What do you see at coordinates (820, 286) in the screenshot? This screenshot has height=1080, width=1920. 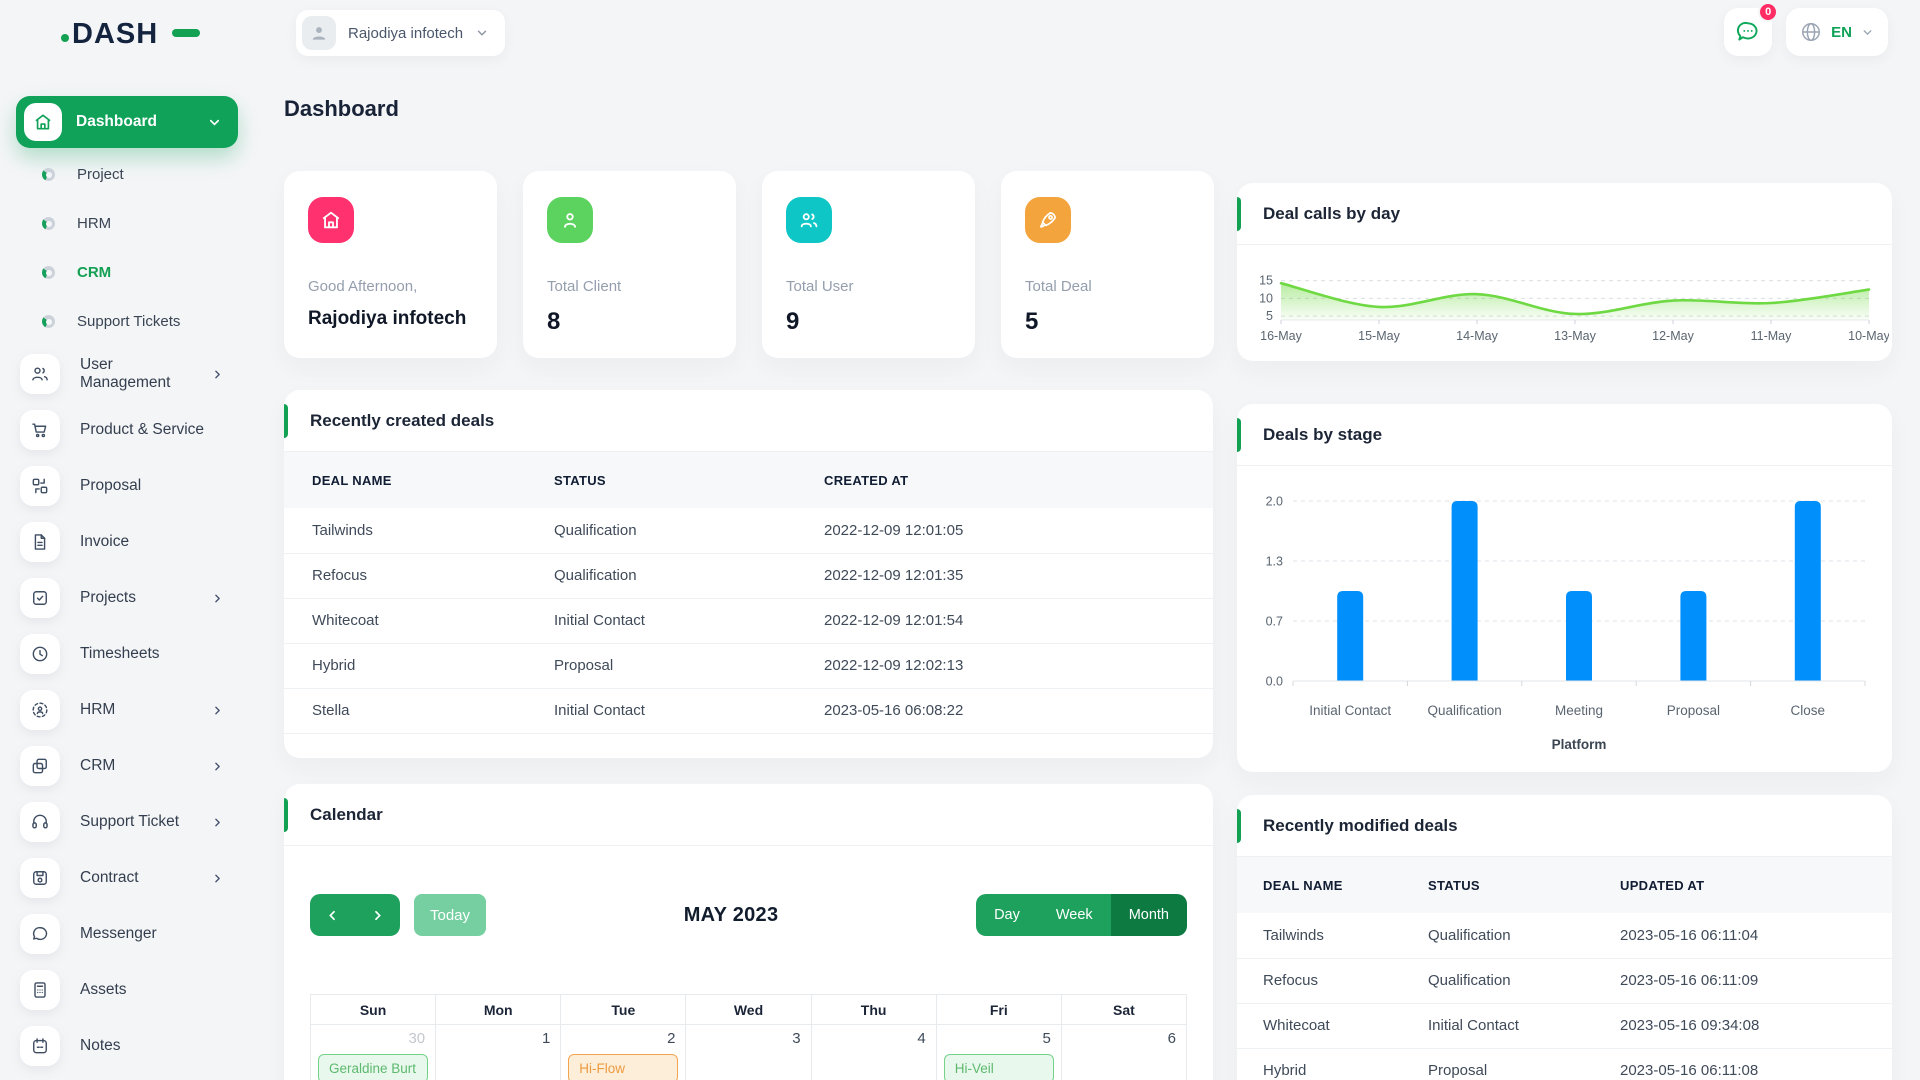 I see `stat-label: Total User` at bounding box center [820, 286].